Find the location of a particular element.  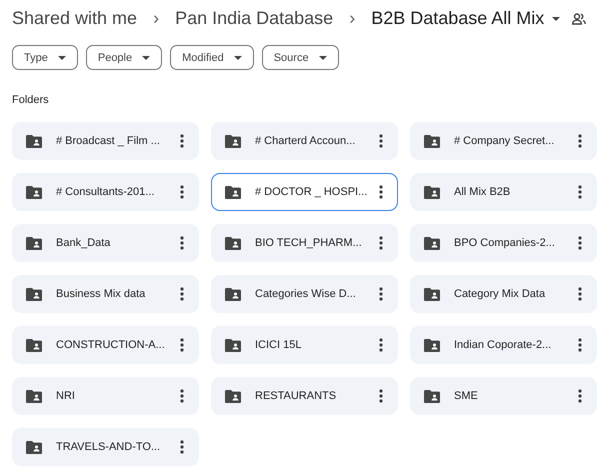

folder-name: SME is located at coordinates (466, 396).